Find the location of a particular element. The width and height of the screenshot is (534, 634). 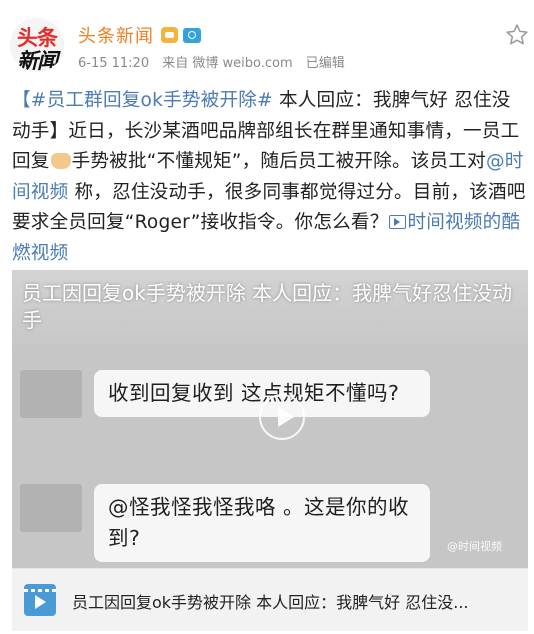

vip-crown-icon is located at coordinates (169, 35).